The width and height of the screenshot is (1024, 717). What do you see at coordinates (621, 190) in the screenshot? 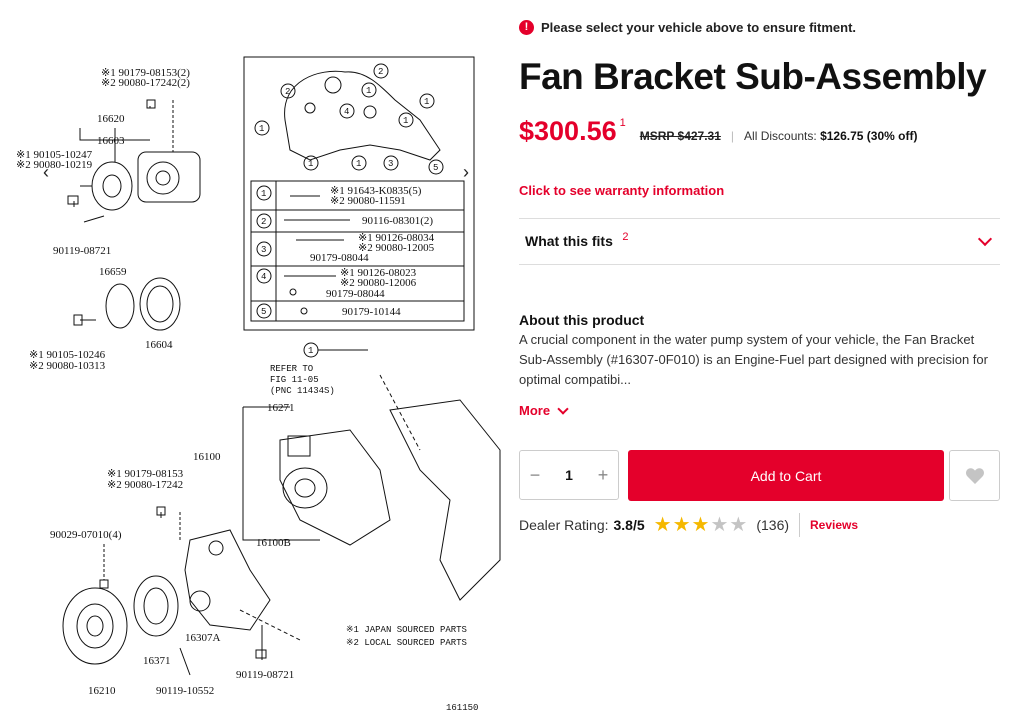
I see `warranty-link: Click to see warranty information` at bounding box center [621, 190].